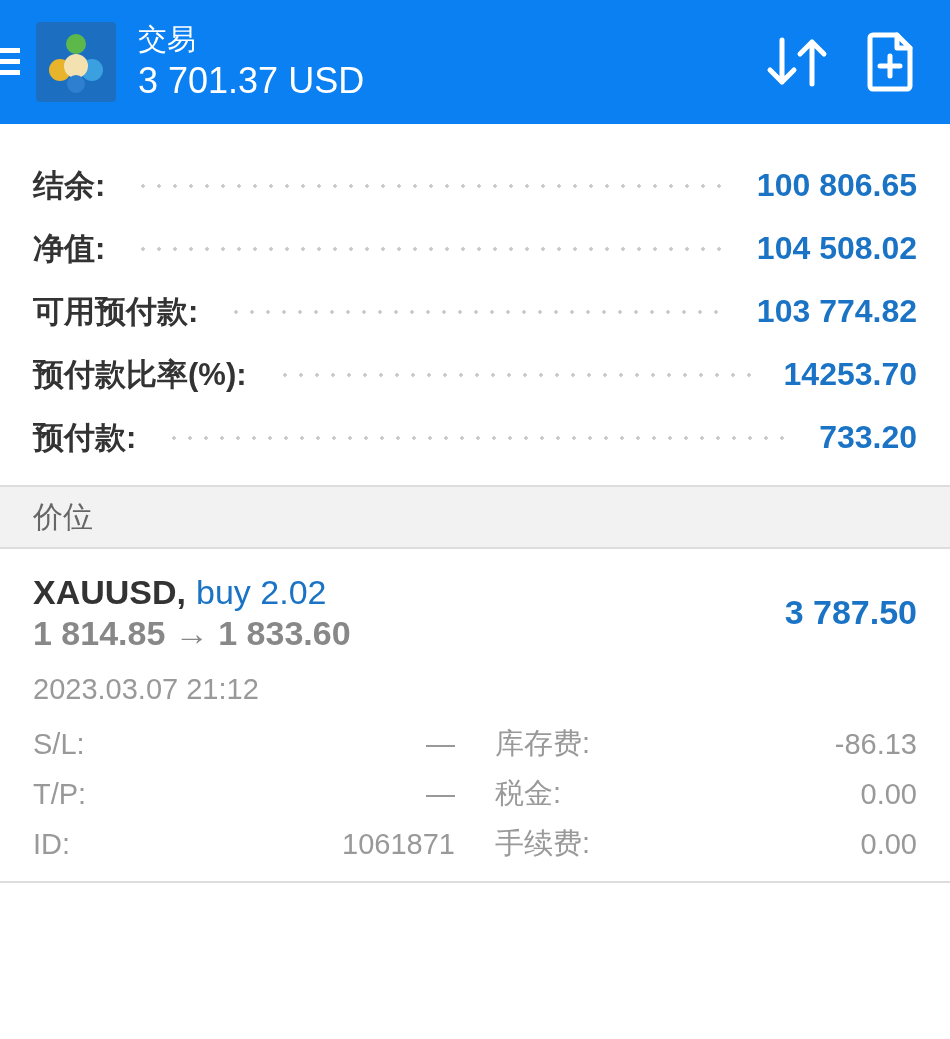  Describe the element at coordinates (261, 592) in the screenshot. I see `trade-side-text: buy 2.02` at that location.